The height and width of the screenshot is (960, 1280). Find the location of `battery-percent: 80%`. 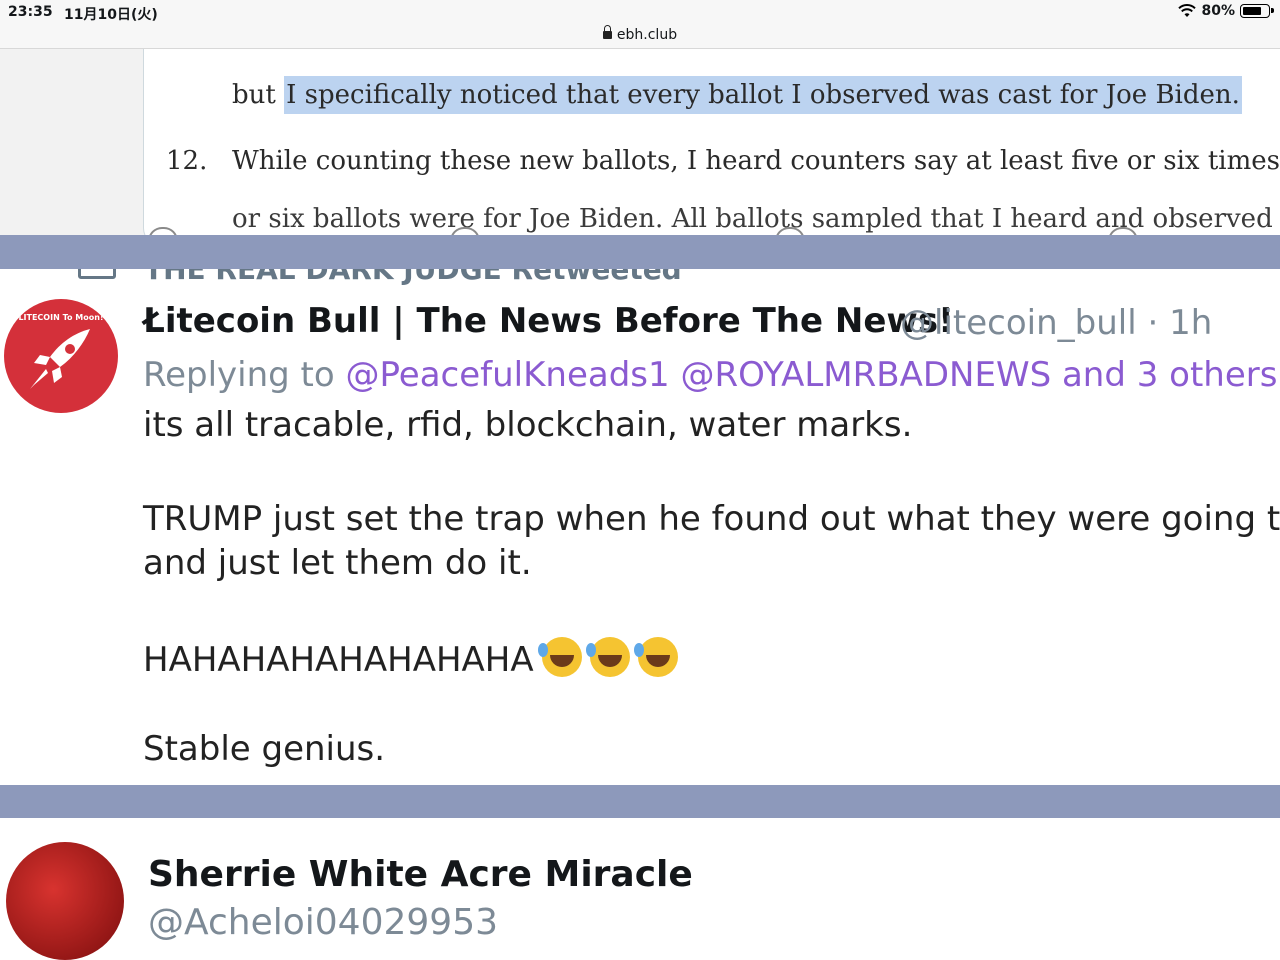

battery-percent: 80% is located at coordinates (1218, 11).